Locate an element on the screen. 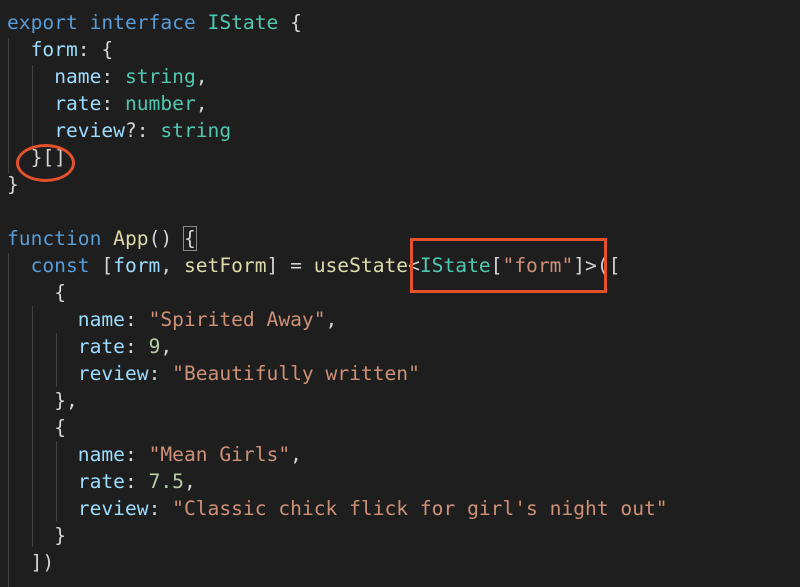 The width and height of the screenshot is (800, 587). code-line: name: "Spirited Away", is located at coordinates (172, 320).